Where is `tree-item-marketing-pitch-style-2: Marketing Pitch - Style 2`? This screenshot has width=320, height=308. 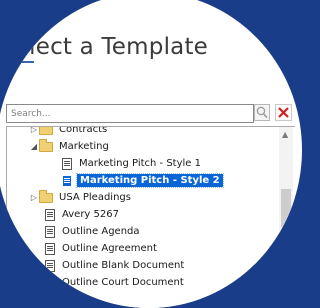
tree-item-marketing-pitch-style-2: Marketing Pitch - Style 2 is located at coordinates (143, 180).